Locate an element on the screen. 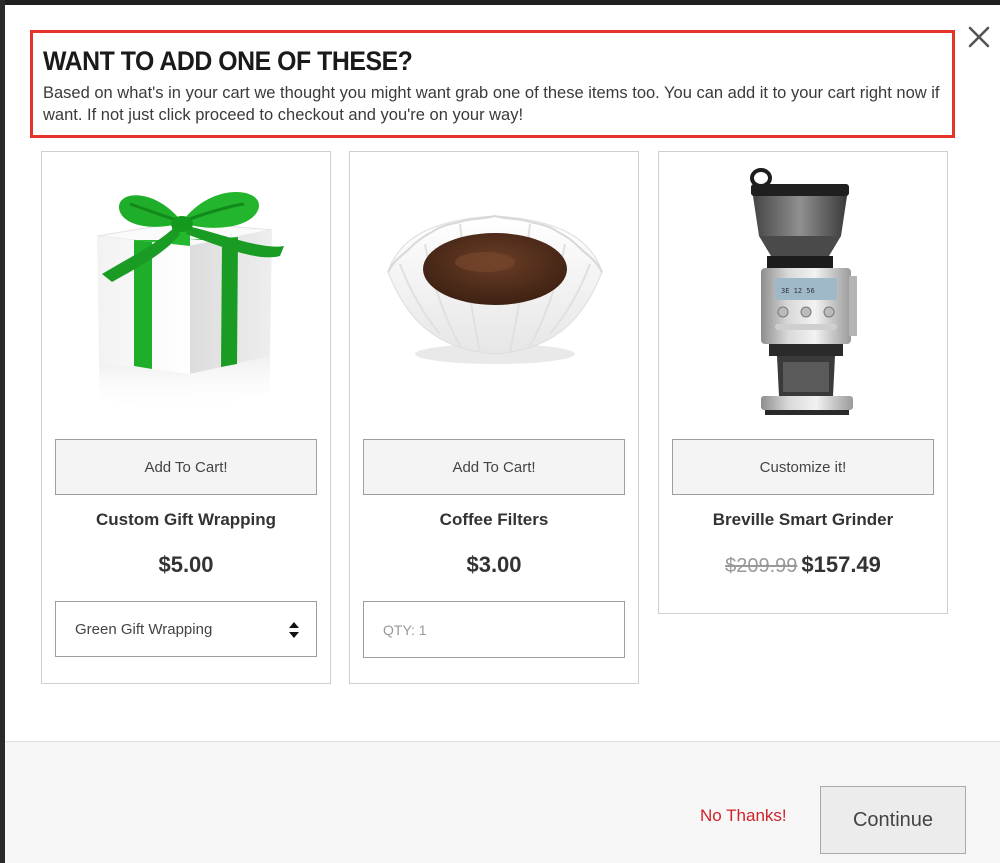 Image resolution: width=1000 pixels, height=863 pixels. original-price: $209.99 is located at coordinates (761, 566).